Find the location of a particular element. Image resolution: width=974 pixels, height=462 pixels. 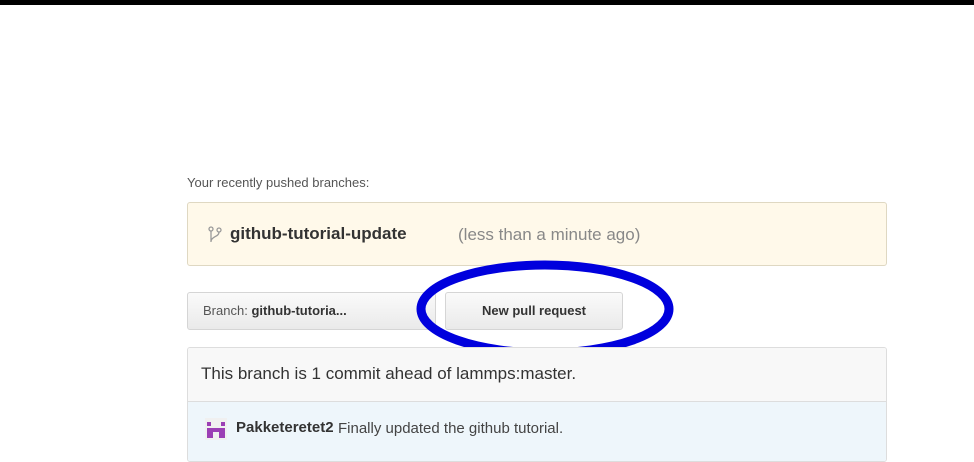

avatar is located at coordinates (216, 429).